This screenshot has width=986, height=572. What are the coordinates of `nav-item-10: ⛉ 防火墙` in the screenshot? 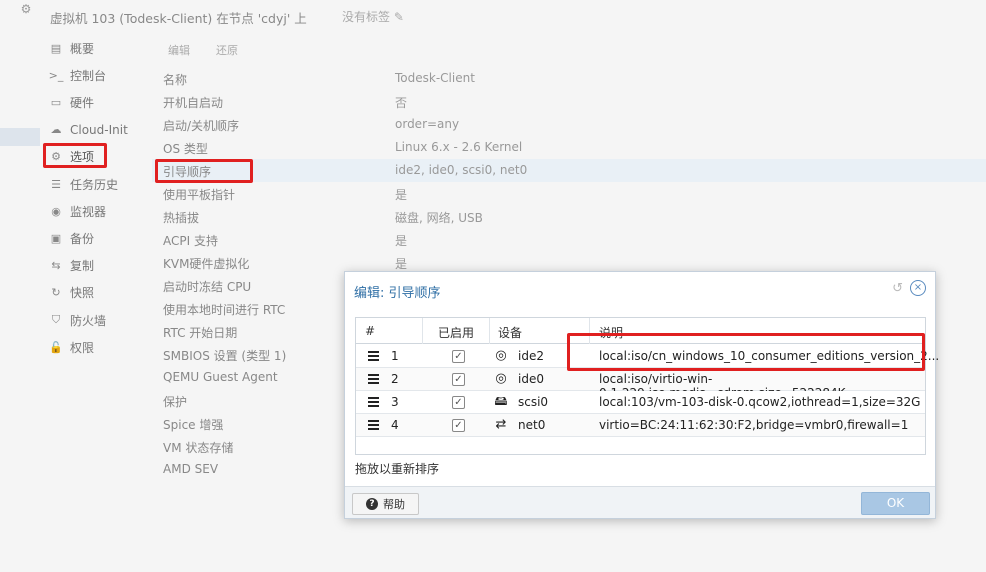 It's located at (100, 320).